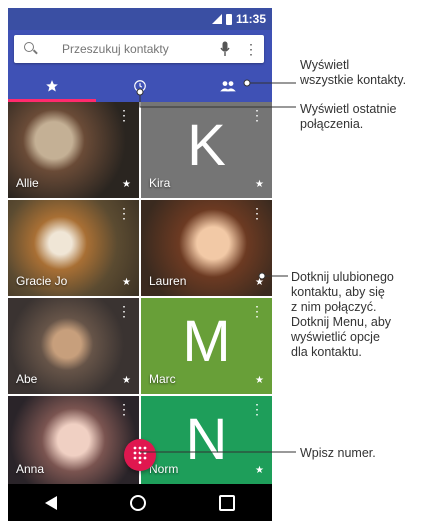 The image size is (438, 521). Describe the element at coordinates (353, 72) in the screenshot. I see `callout-all-contacts: Wyświetl wszystkie kontakty.` at that location.